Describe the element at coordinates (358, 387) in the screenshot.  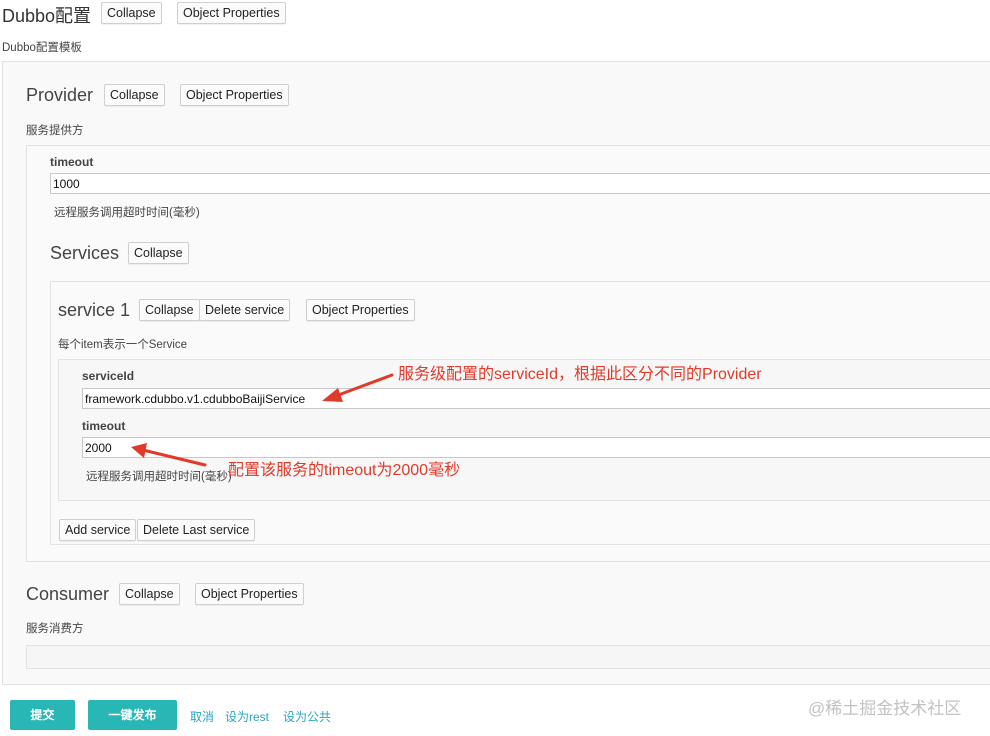
I see `arrow-to-serviceid-icon` at that location.